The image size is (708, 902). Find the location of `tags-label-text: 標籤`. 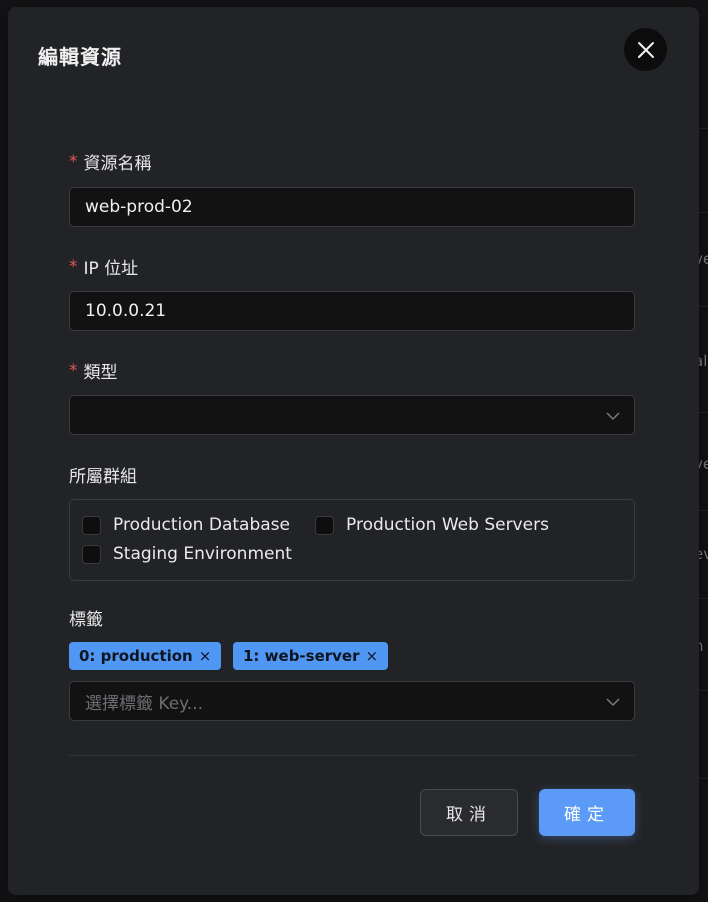

tags-label-text: 標籤 is located at coordinates (86, 620).